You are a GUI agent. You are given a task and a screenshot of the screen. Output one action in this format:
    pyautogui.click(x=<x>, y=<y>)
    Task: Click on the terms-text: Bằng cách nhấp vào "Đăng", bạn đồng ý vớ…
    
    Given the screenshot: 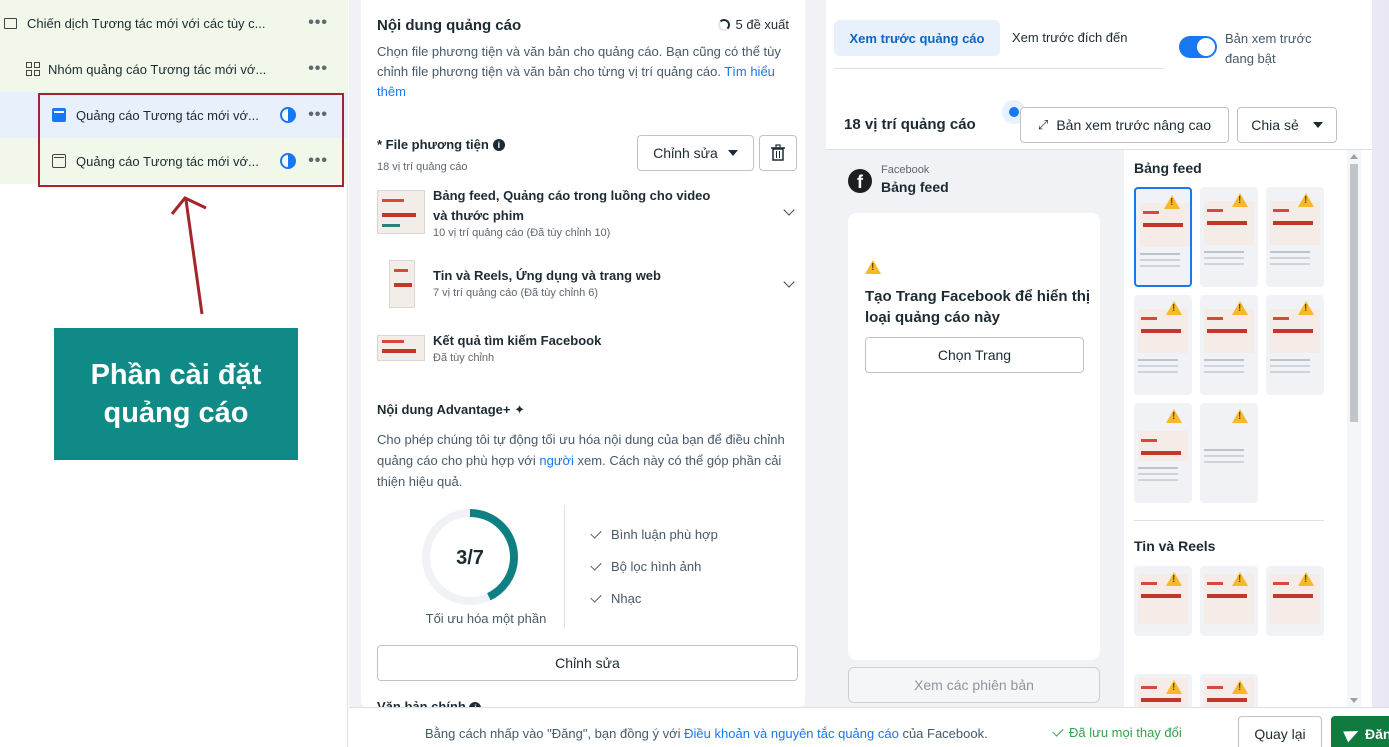 What is the action you would take?
    pyautogui.click(x=706, y=733)
    